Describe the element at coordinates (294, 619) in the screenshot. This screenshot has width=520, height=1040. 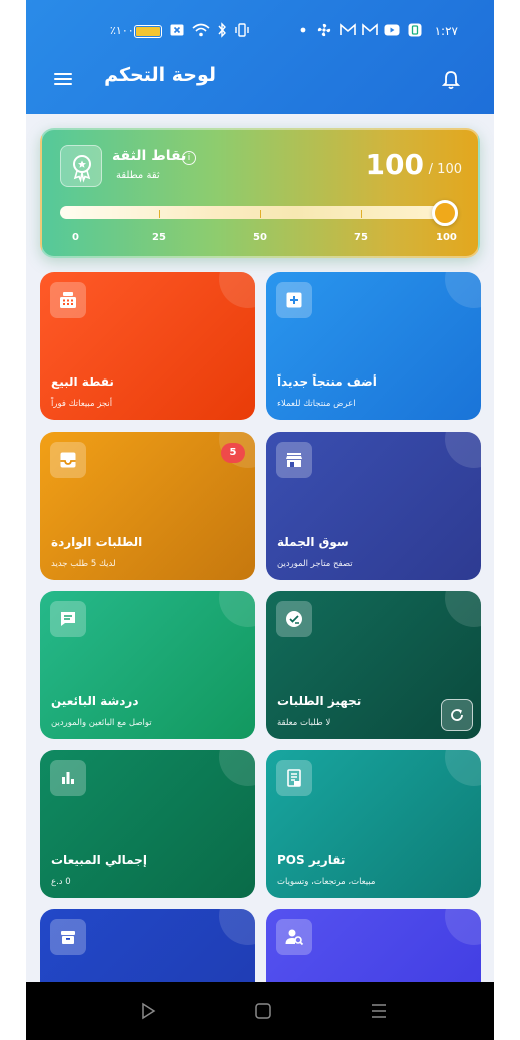
I see `checklist-icon` at that location.